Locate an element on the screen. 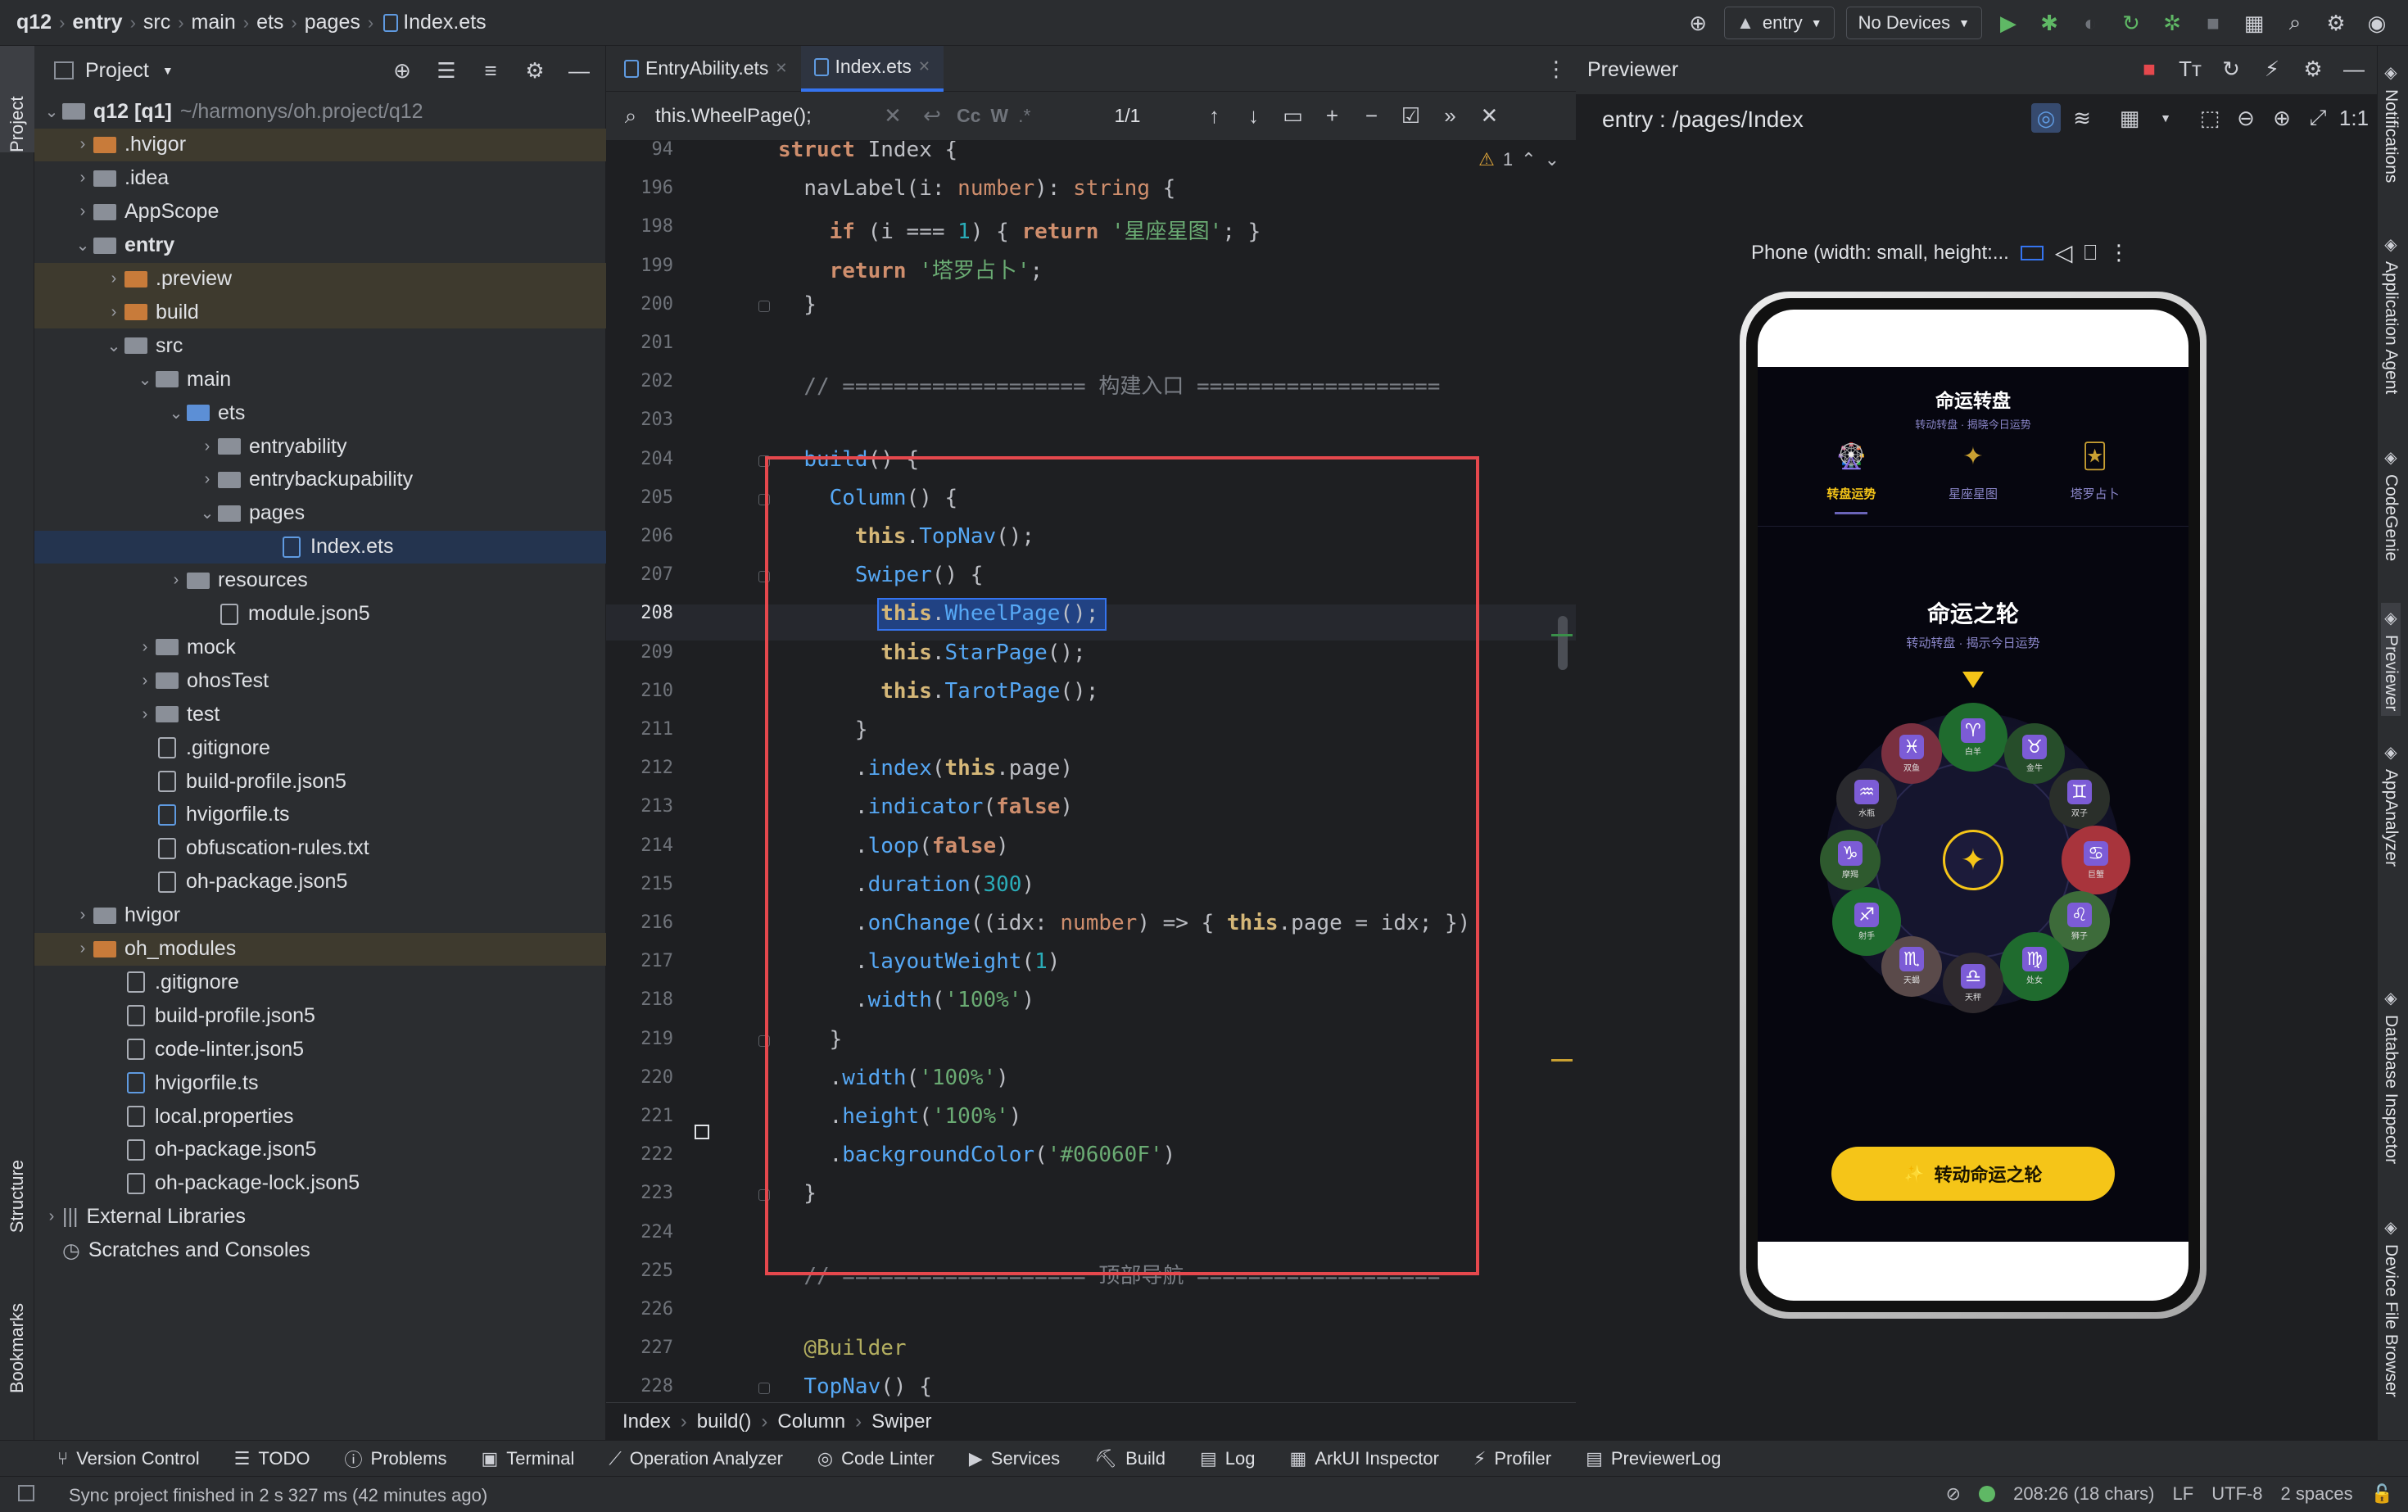 This screenshot has height=1512, width=2408. zodiac-sign-2: ♊ 双子 is located at coordinates (2079, 799).